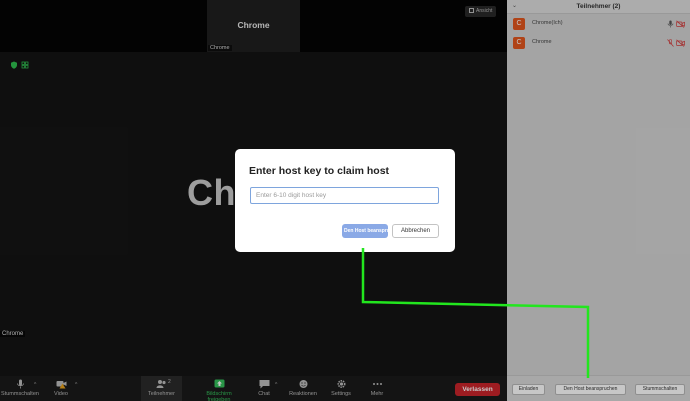  Describe the element at coordinates (415, 231) in the screenshot. I see `cancel-button: Abbrechen` at that location.